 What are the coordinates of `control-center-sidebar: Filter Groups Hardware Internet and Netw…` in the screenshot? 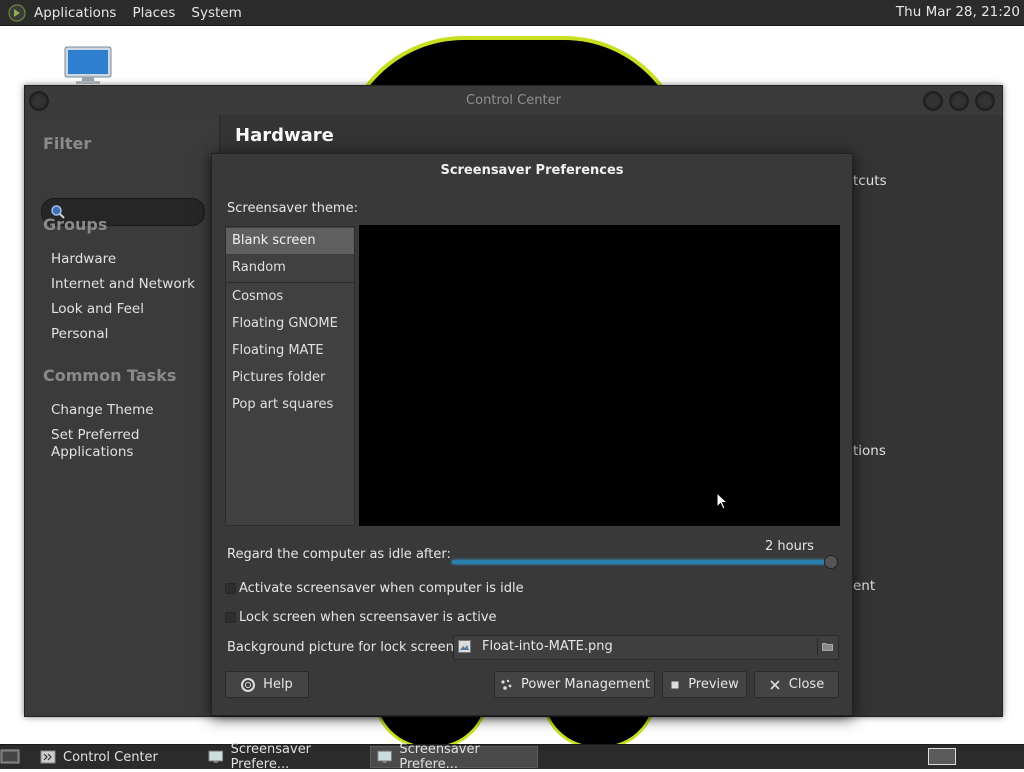 It's located at (122, 416).